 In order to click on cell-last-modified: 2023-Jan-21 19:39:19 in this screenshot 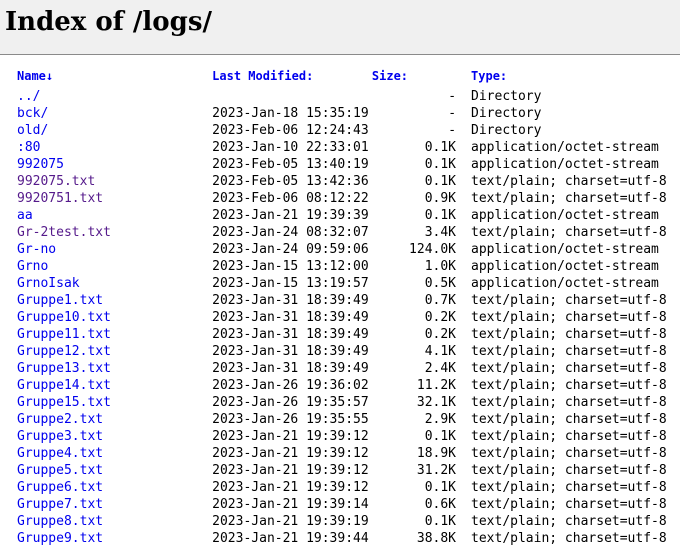, I will do `click(290, 521)`.